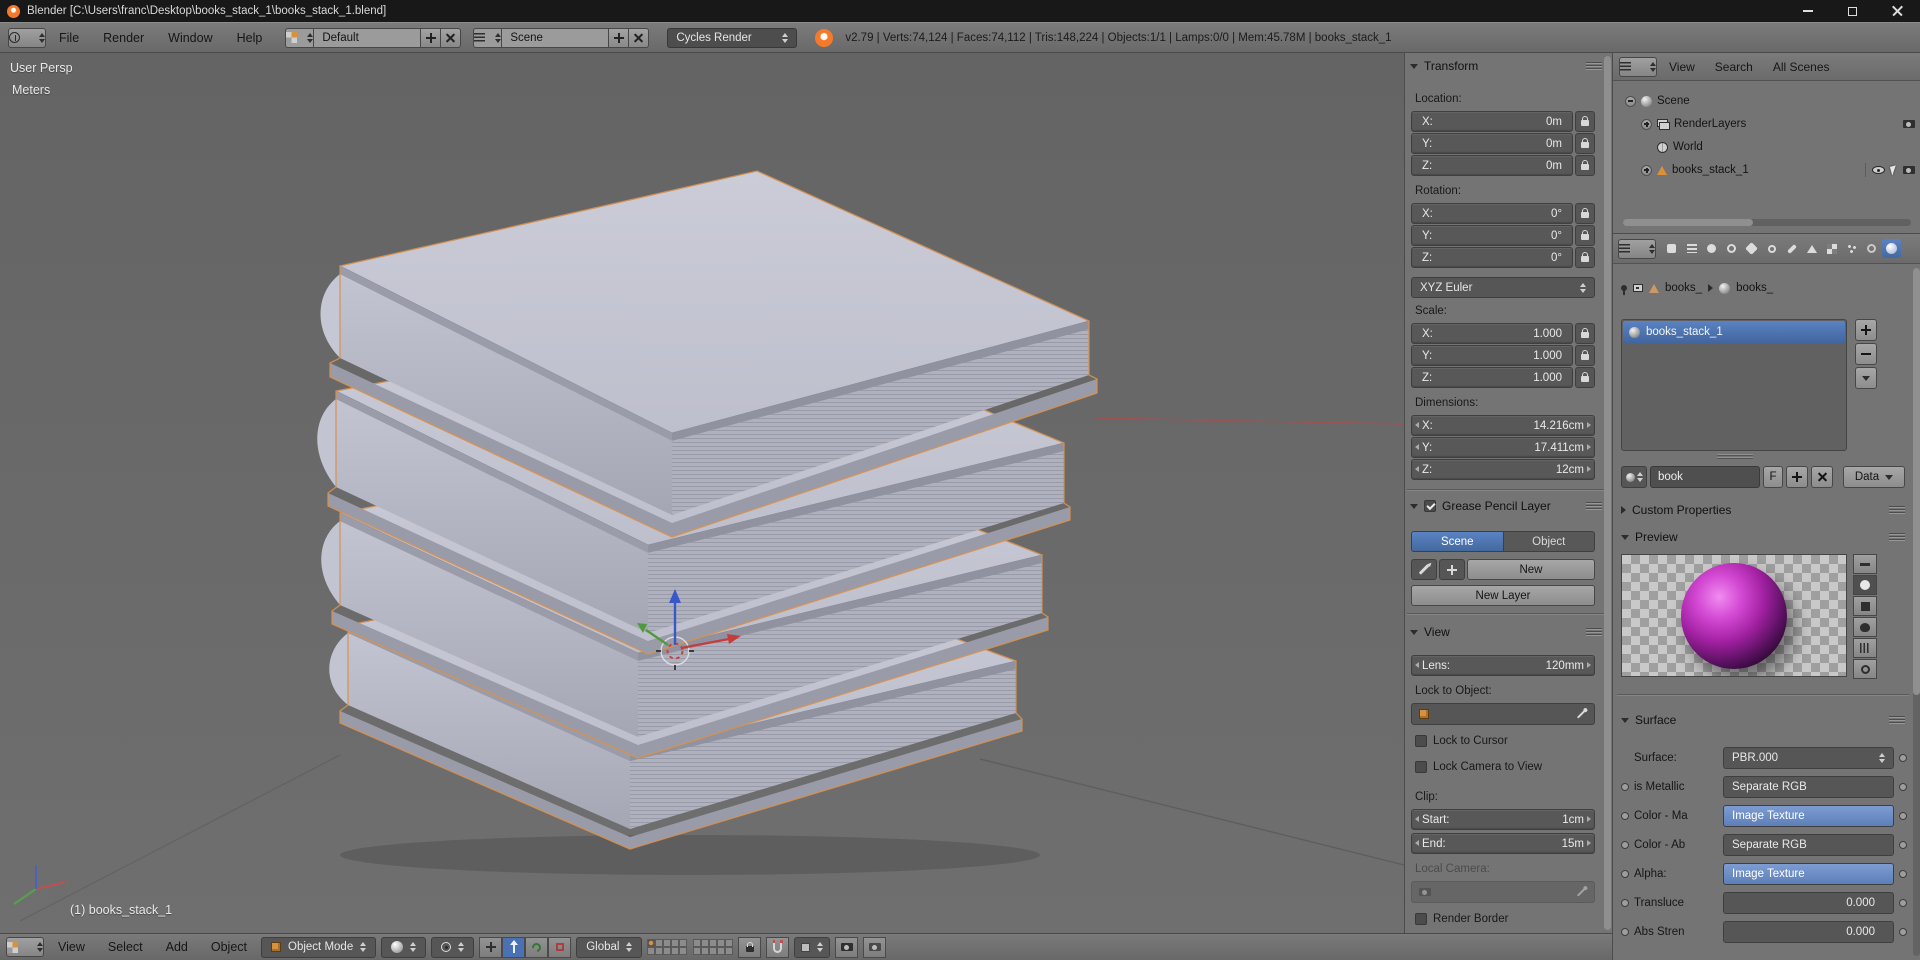 This screenshot has height=960, width=1920. What do you see at coordinates (1811, 248) in the screenshot?
I see `object-data-tab-icon` at bounding box center [1811, 248].